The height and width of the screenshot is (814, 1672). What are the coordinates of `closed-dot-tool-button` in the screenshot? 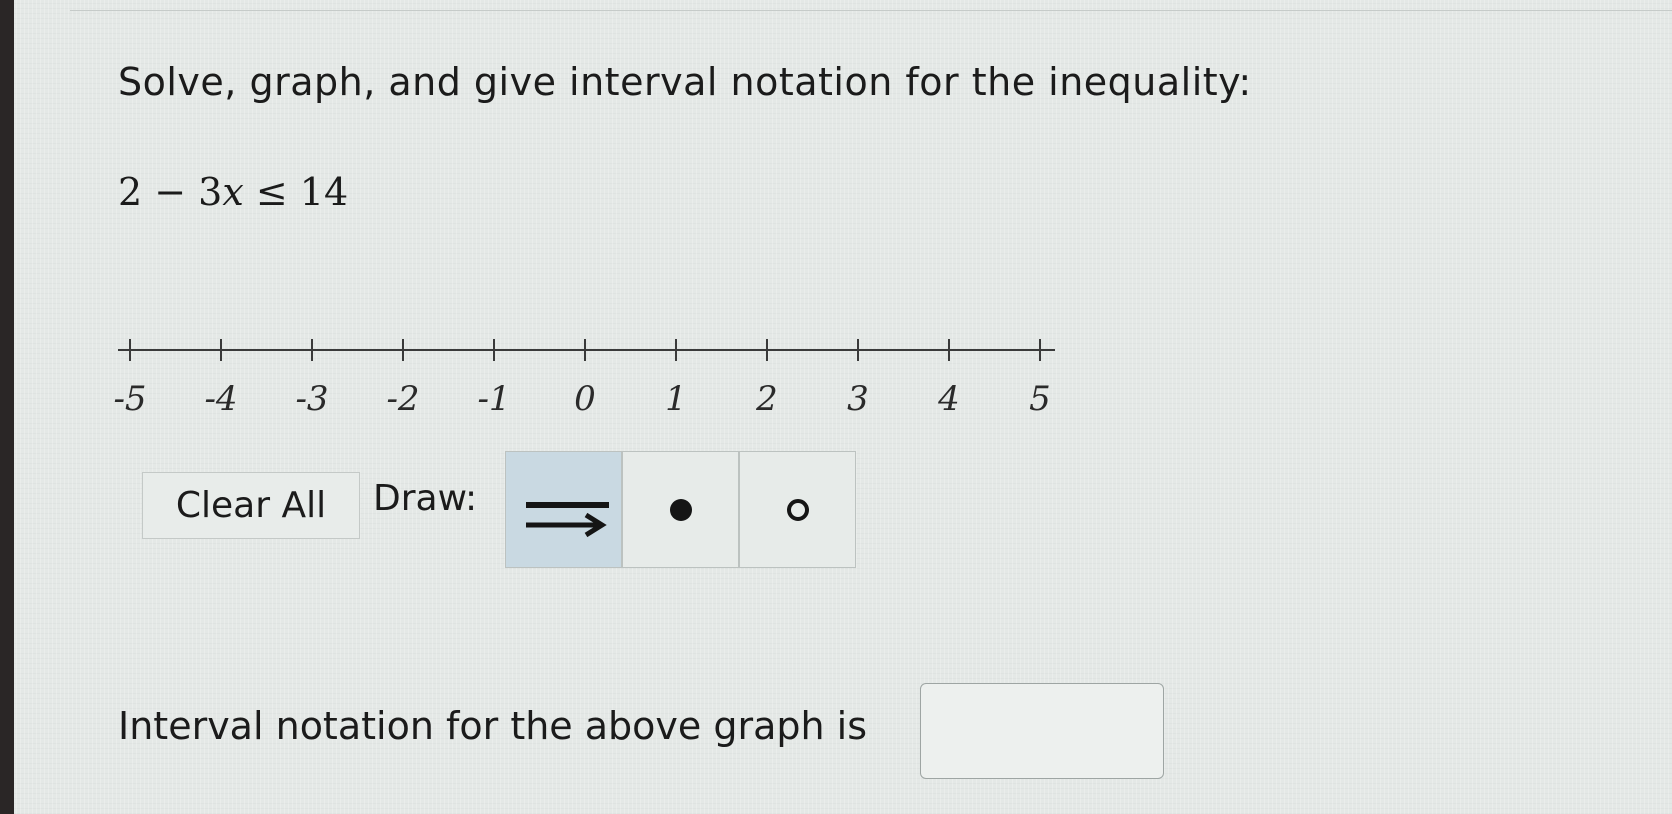 It's located at (680, 509).